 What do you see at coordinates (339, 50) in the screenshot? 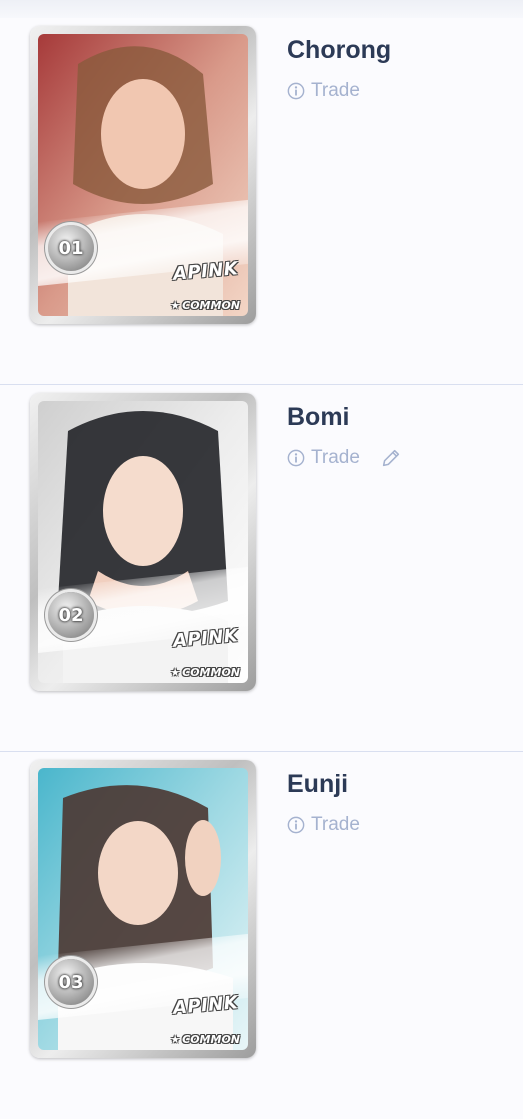
I see `member-name: Chorong` at bounding box center [339, 50].